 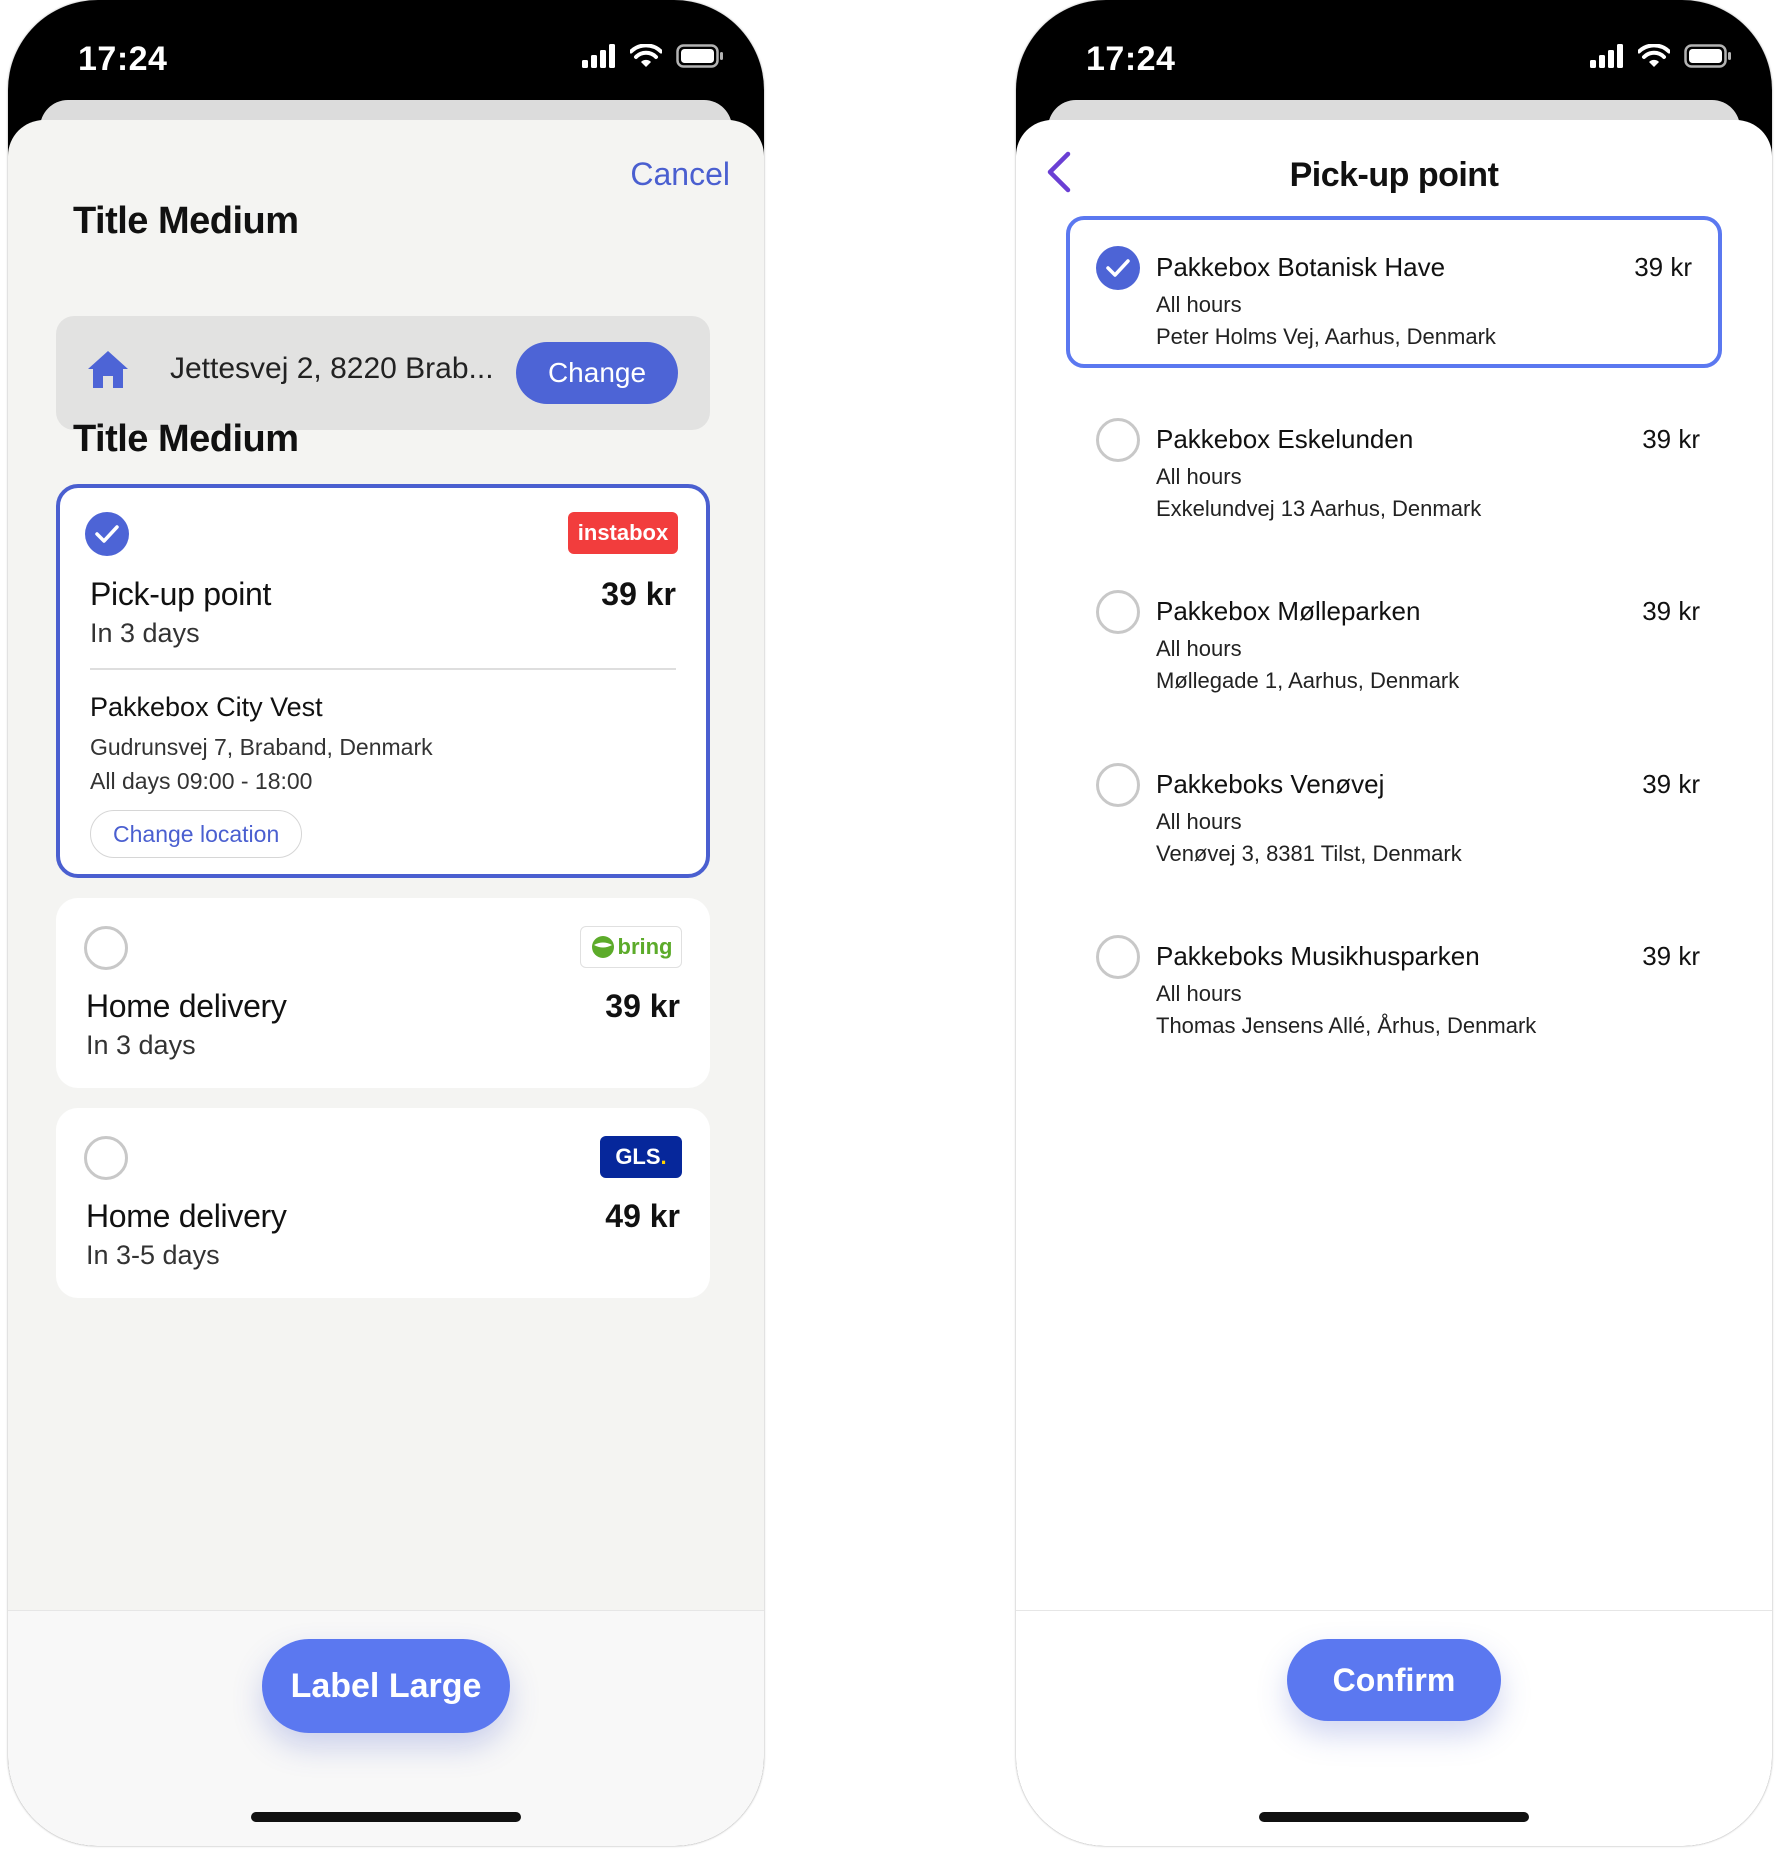 I want to click on pickup-point-address: Møllegade 1, Aarhus, Denmark, so click(x=1308, y=680).